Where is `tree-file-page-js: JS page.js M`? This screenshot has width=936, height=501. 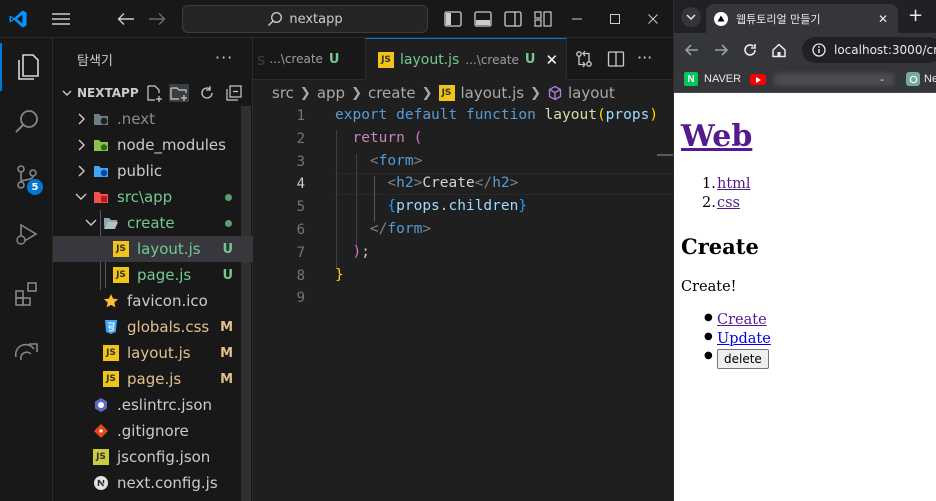 tree-file-page-js: JS page.js M is located at coordinates (153, 379).